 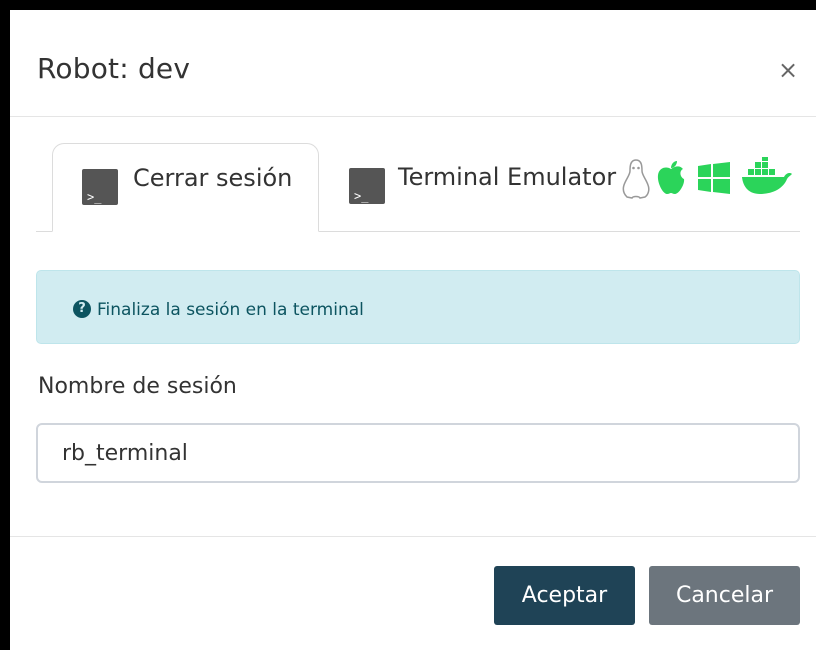 I want to click on close-button: ×, so click(x=788, y=70).